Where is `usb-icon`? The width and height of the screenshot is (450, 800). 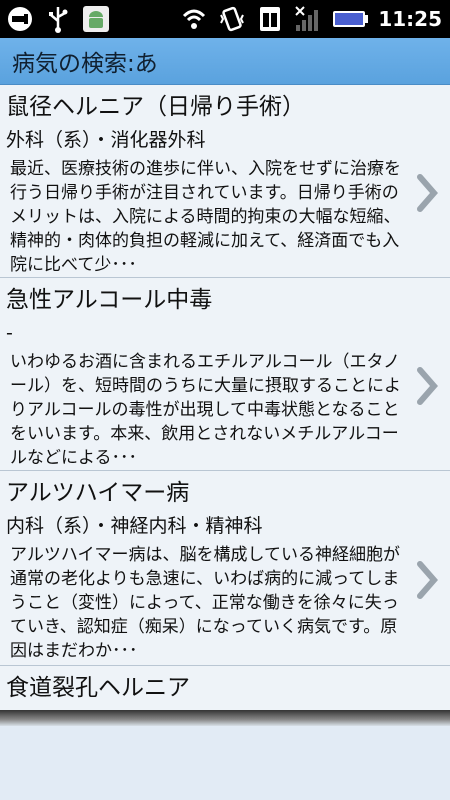 usb-icon is located at coordinates (58, 19).